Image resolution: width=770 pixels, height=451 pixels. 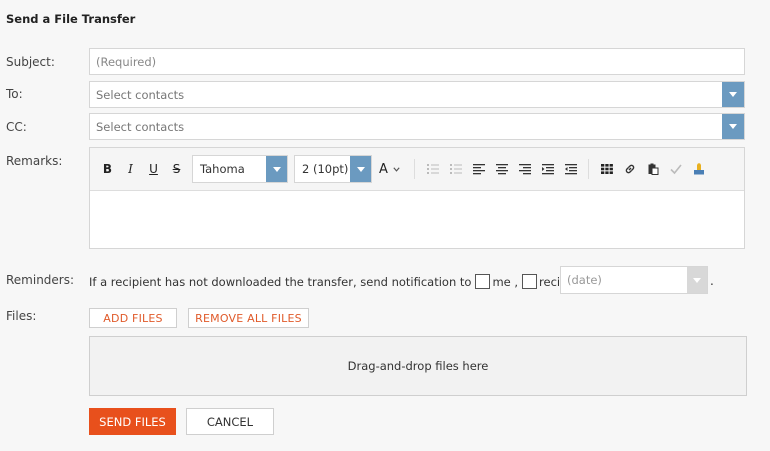 What do you see at coordinates (107, 169) in the screenshot?
I see `bold-button: B` at bounding box center [107, 169].